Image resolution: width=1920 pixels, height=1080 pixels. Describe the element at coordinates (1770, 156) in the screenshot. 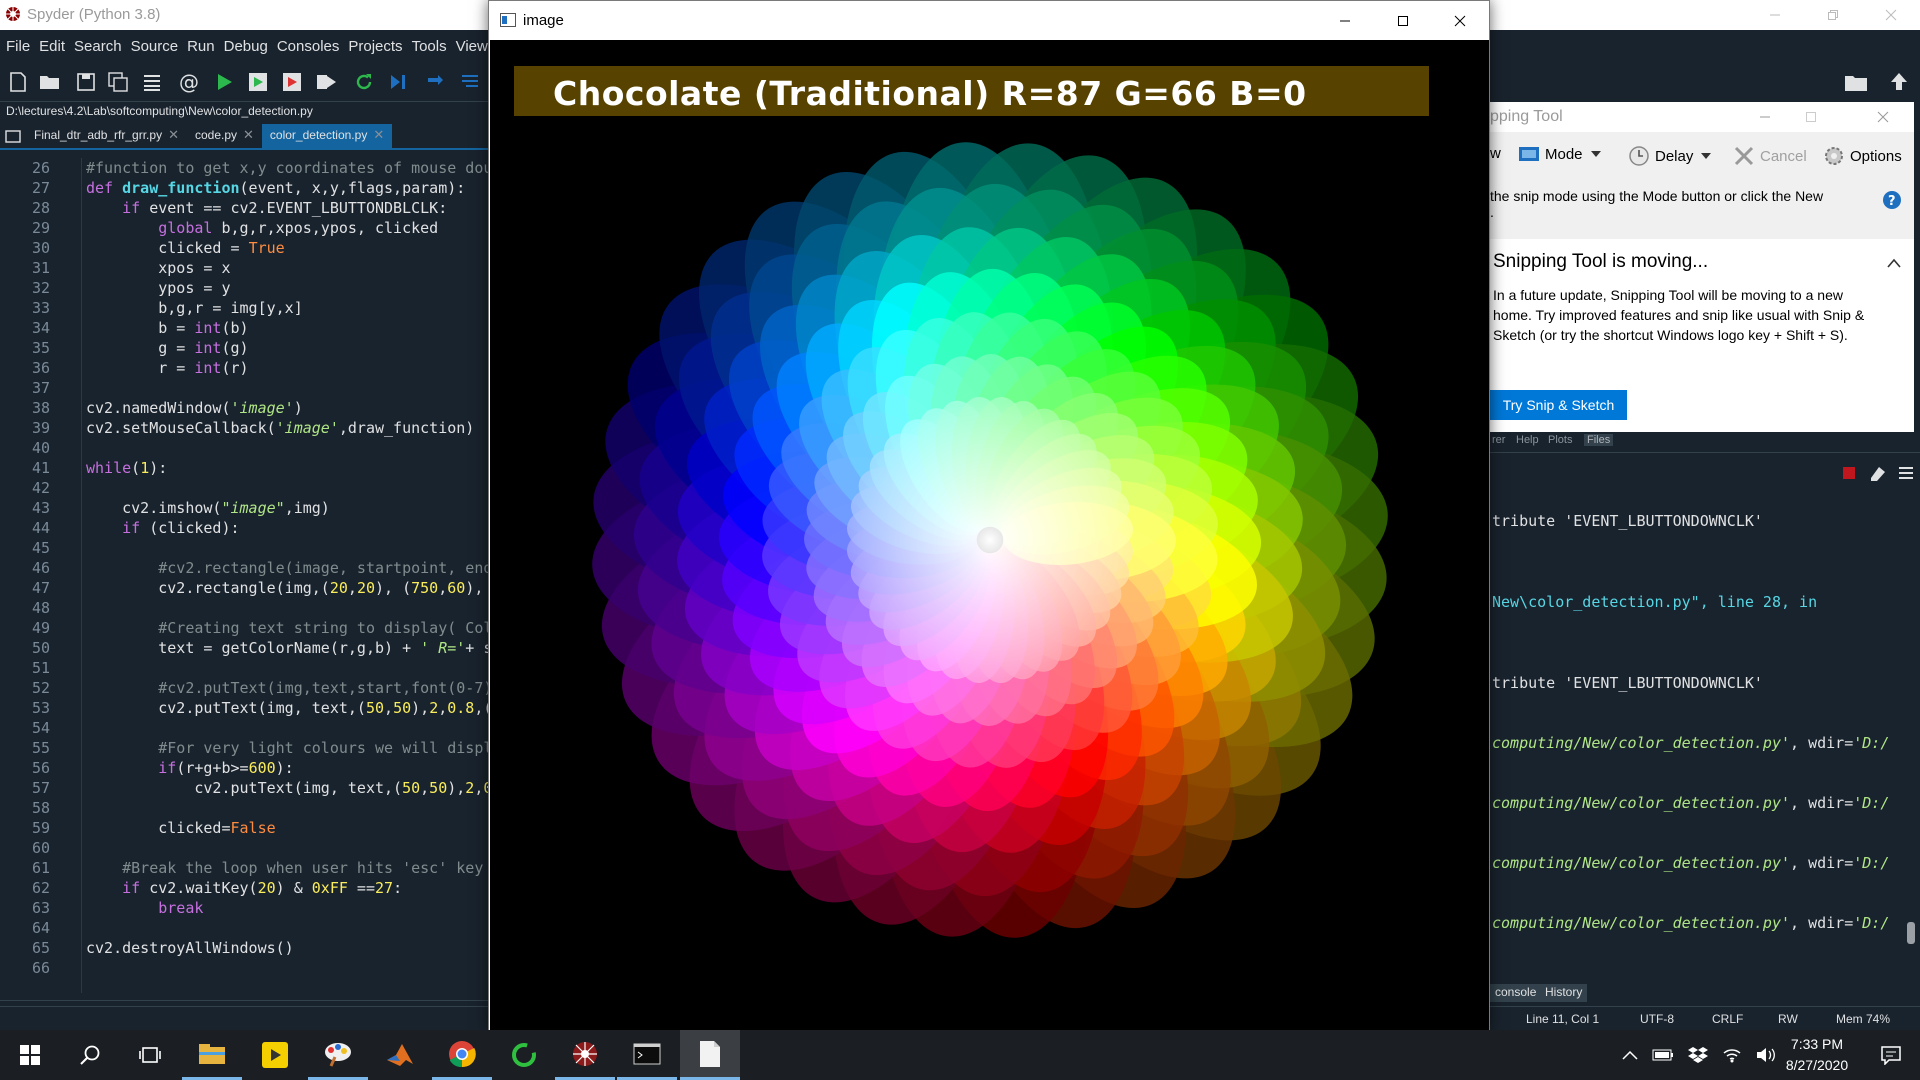

I see `cancel-button: Cancel` at that location.